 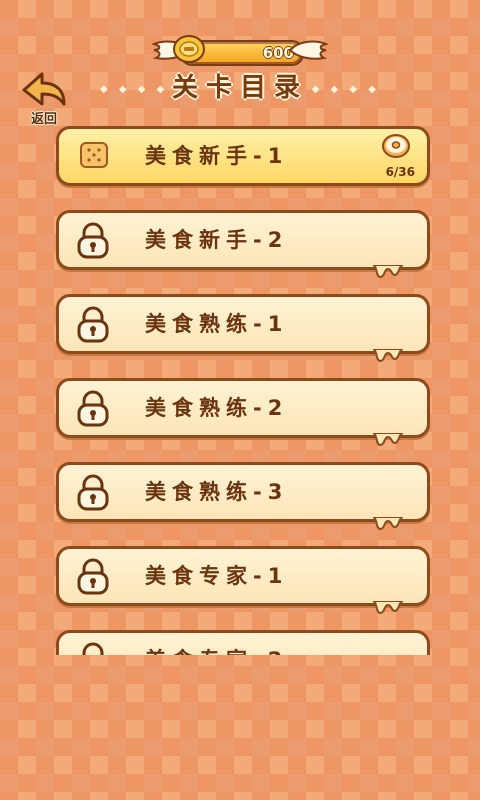 What do you see at coordinates (396, 146) in the screenshot?
I see `donut-icon` at bounding box center [396, 146].